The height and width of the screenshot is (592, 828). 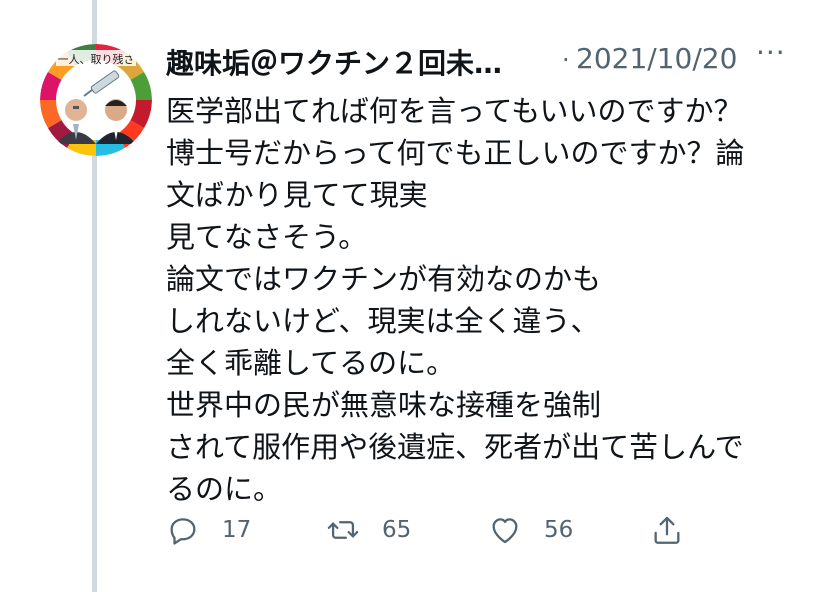 I want to click on tweet-text-line: 見てなさそう。, so click(x=267, y=237).